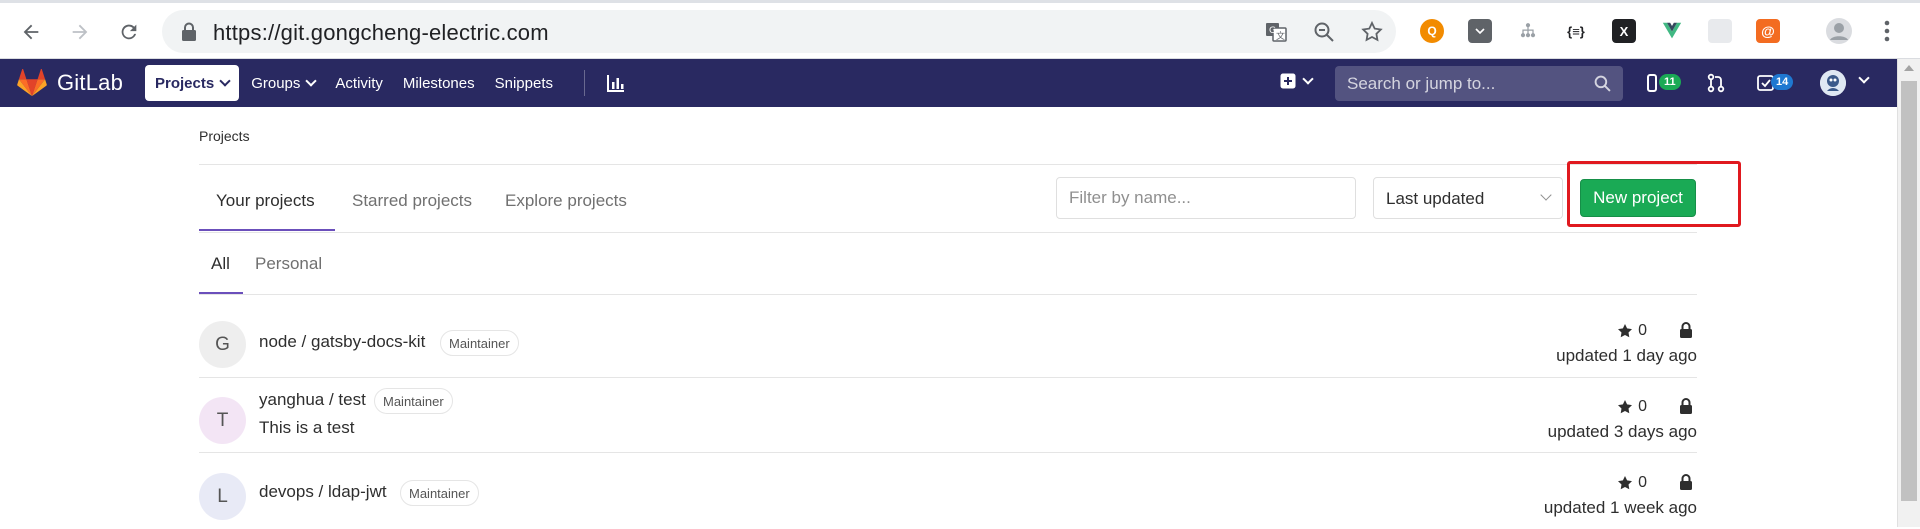  What do you see at coordinates (1909, 68) in the screenshot?
I see `scroll-up-arrow-icon` at bounding box center [1909, 68].